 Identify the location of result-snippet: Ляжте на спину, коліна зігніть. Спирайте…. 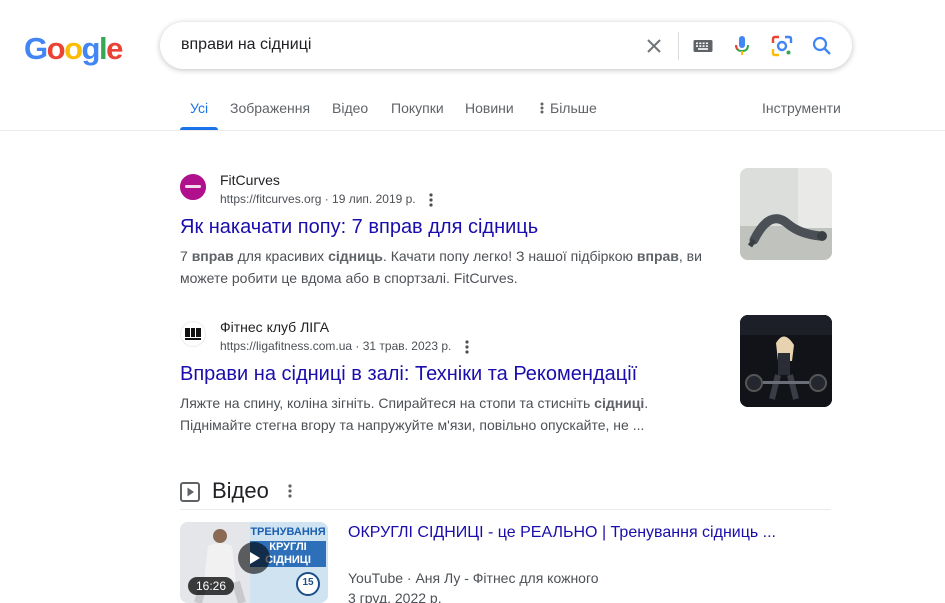
(414, 414).